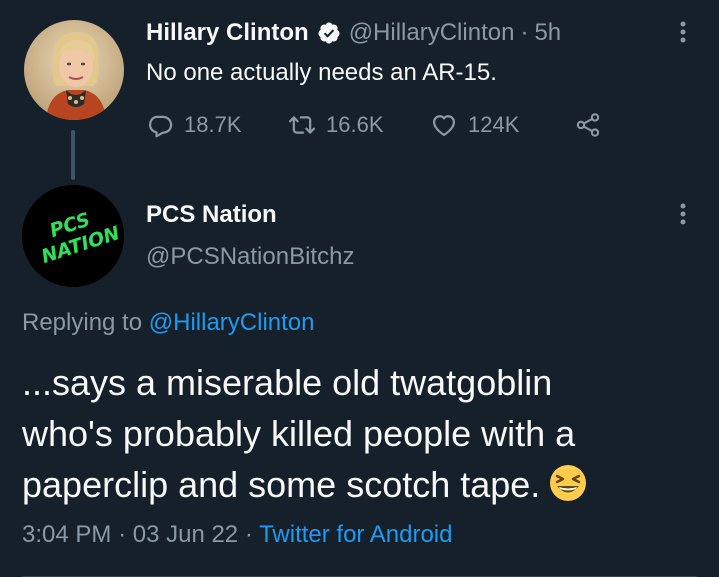  Describe the element at coordinates (355, 534) in the screenshot. I see `tweet-source-link: Twitter for Android` at that location.